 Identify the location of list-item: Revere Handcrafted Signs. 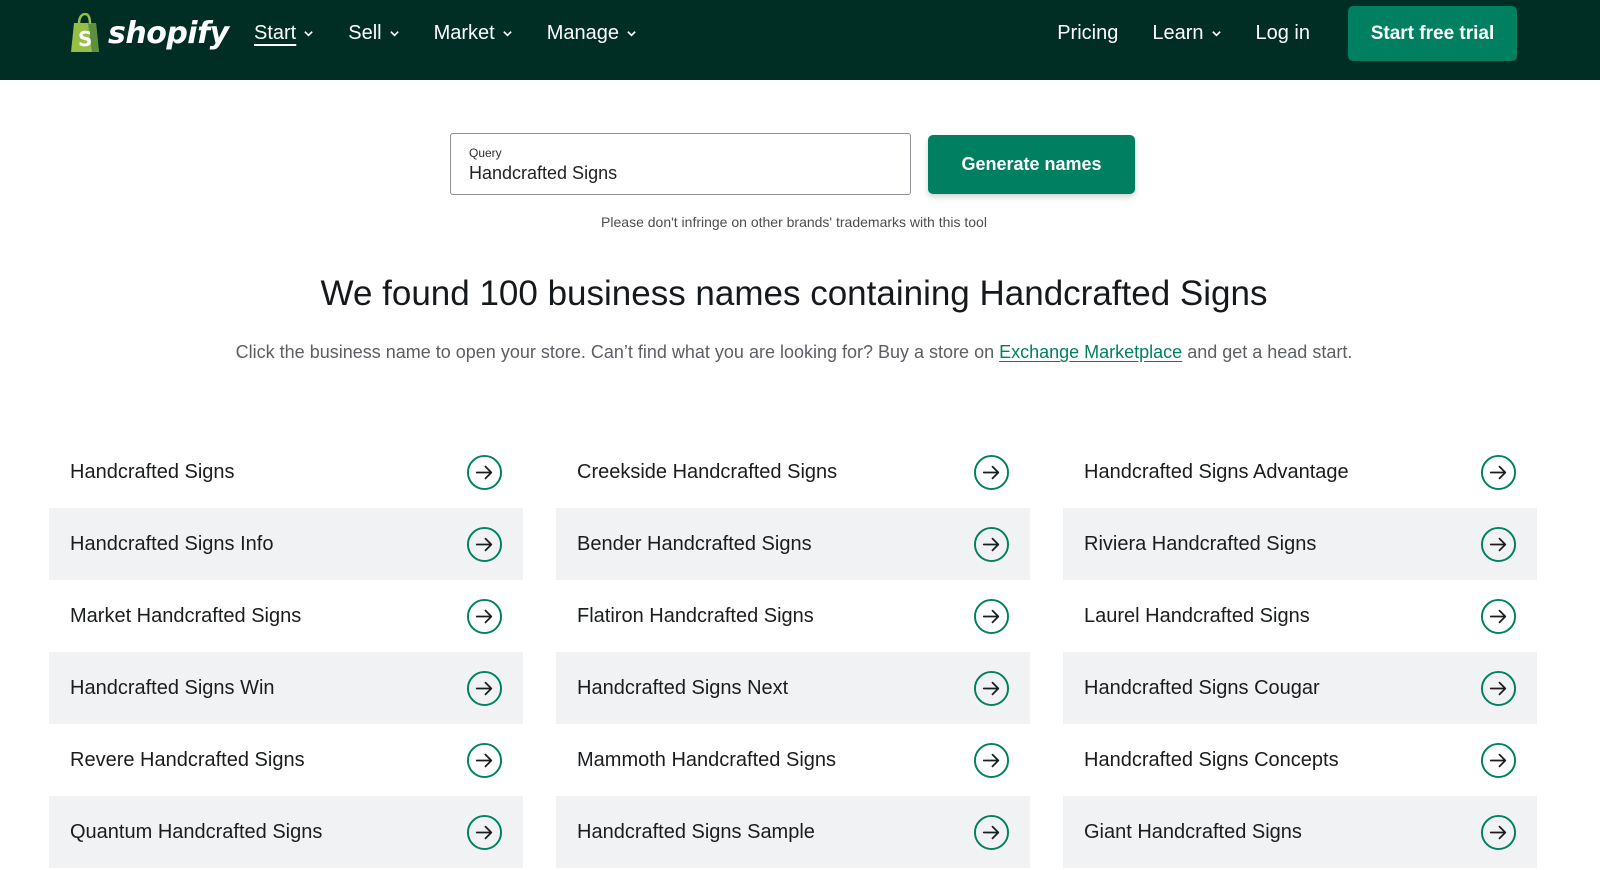
(286, 760).